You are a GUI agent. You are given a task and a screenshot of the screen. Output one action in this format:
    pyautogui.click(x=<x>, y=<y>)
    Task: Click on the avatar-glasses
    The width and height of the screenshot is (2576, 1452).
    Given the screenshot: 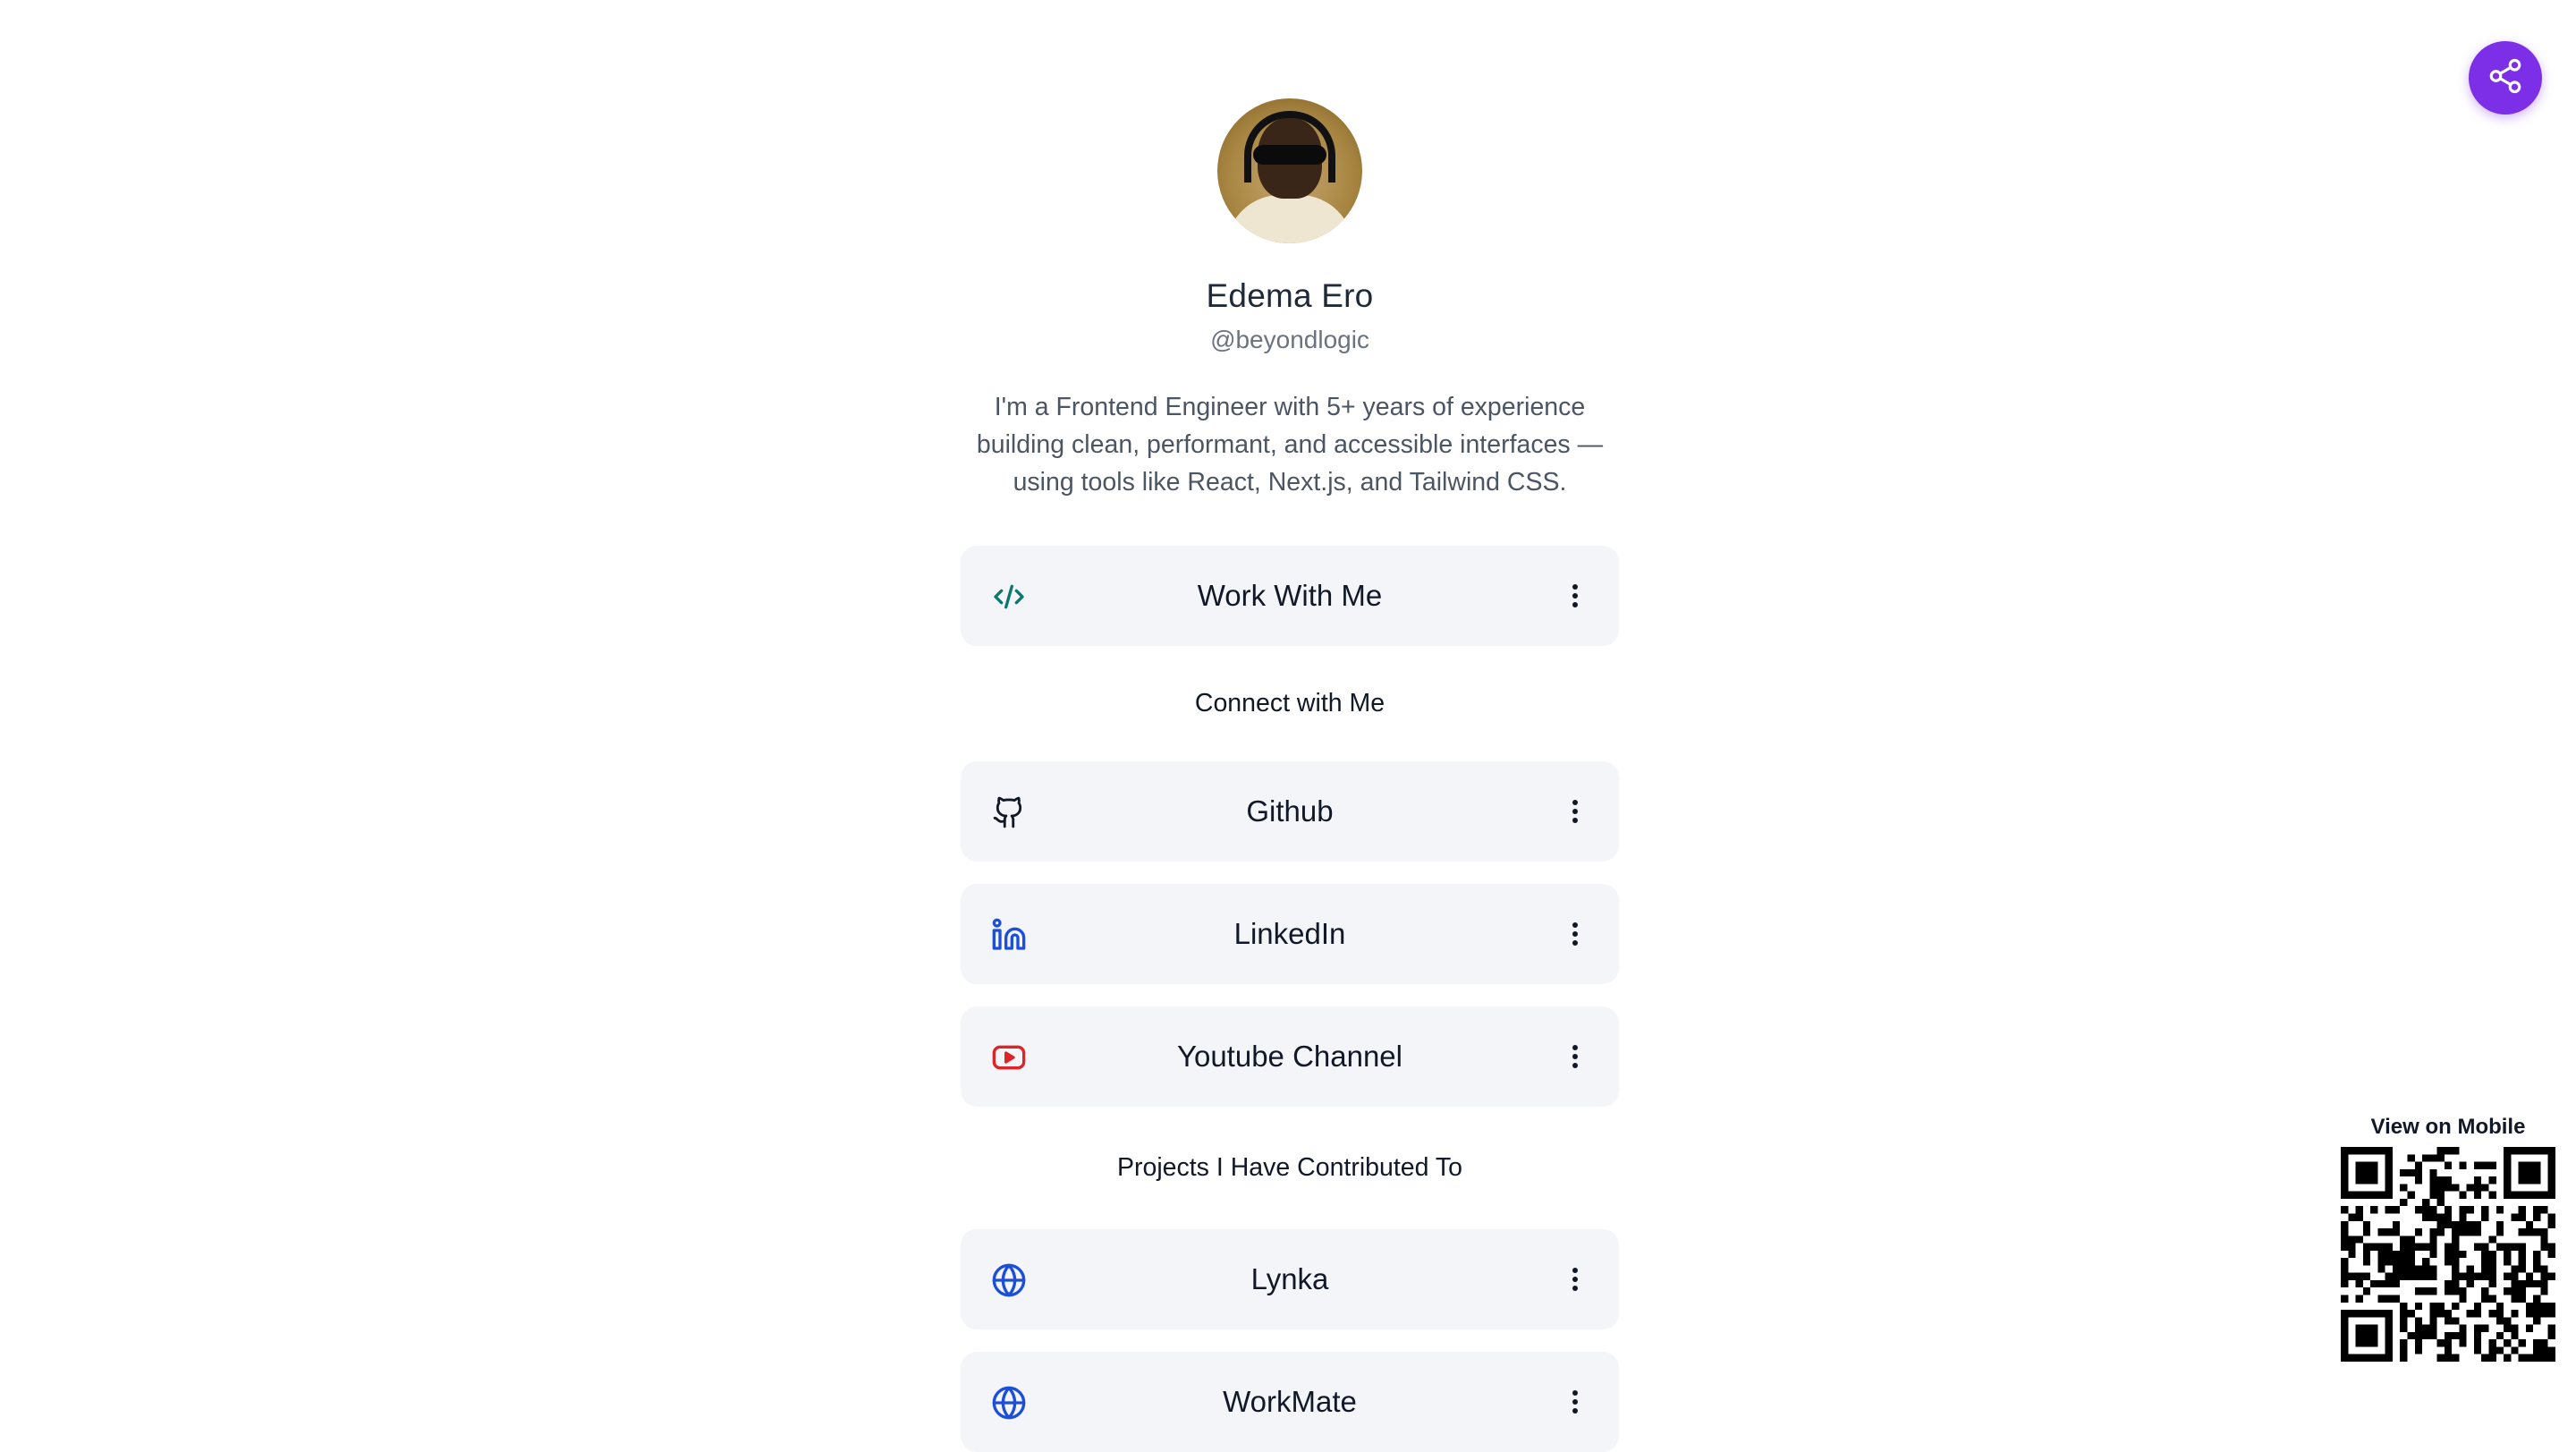 What is the action you would take?
    pyautogui.click(x=1289, y=155)
    